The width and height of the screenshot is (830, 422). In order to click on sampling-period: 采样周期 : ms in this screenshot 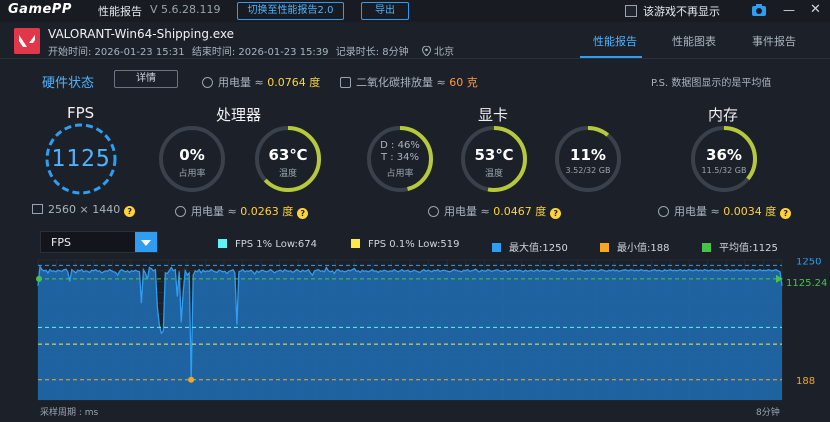, I will do `click(69, 413)`.